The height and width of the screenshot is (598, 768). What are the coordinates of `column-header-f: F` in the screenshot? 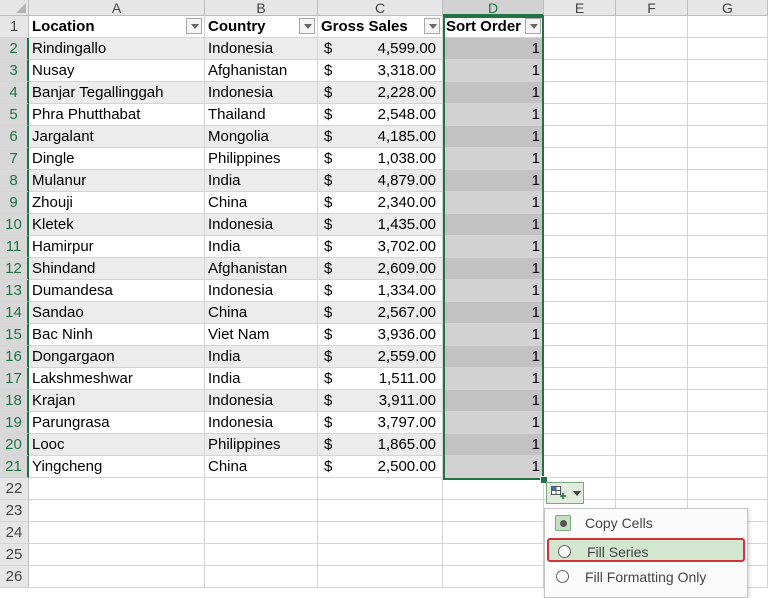 It's located at (652, 8).